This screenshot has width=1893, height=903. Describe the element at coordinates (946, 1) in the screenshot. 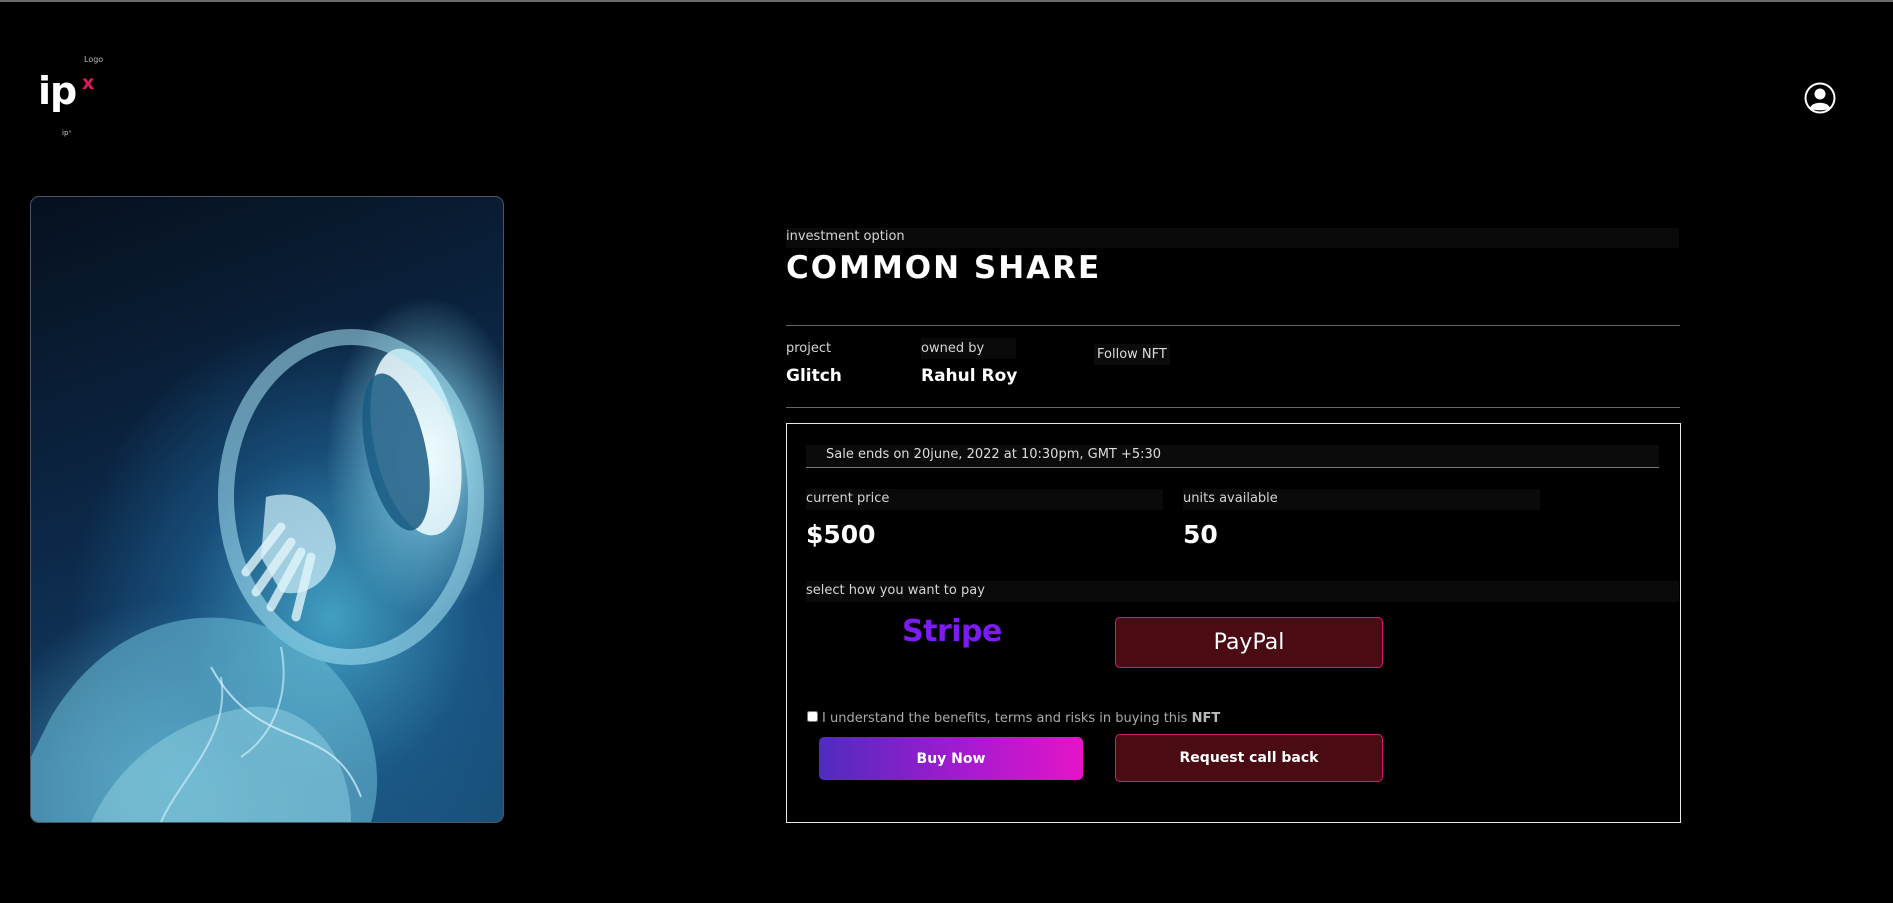

I see `top-border` at that location.